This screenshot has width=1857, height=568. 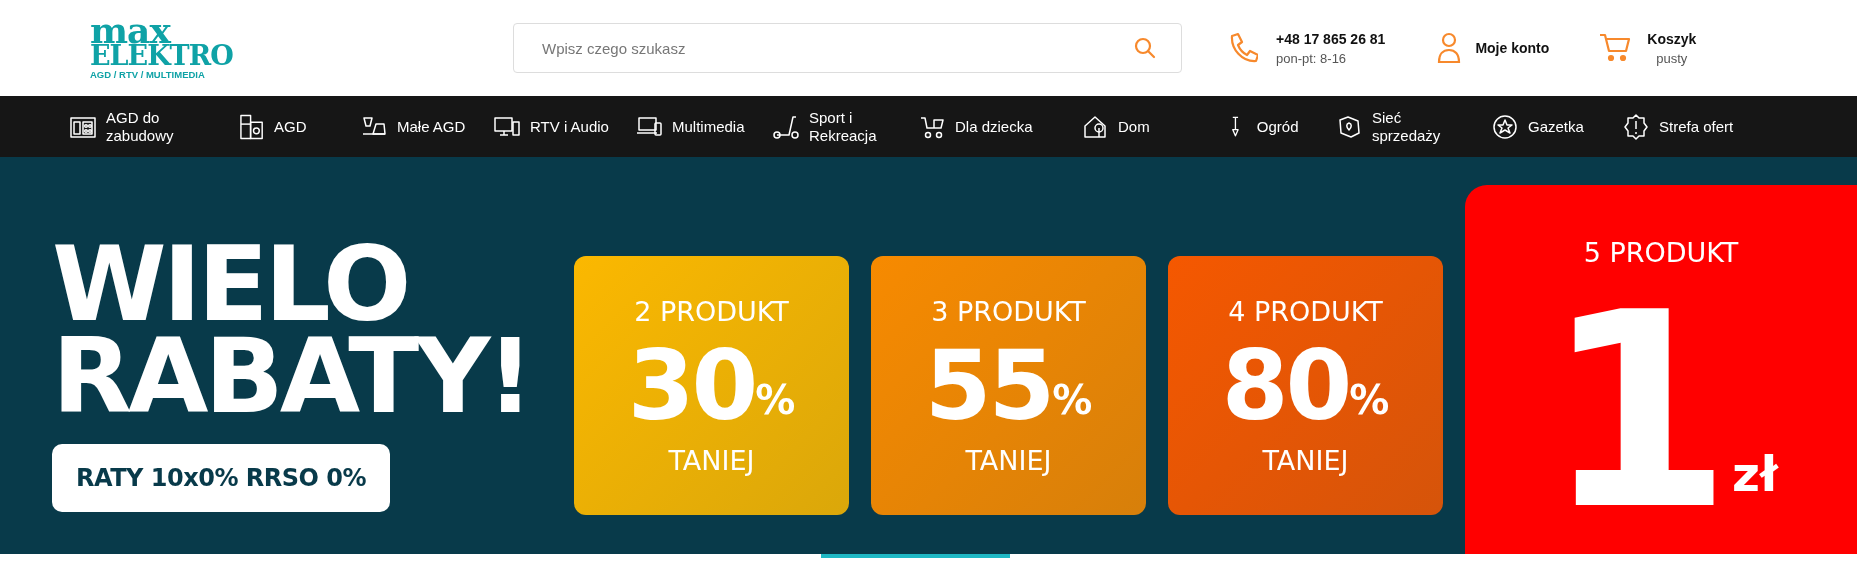 I want to click on map-pin-icon, so click(x=1349, y=126).